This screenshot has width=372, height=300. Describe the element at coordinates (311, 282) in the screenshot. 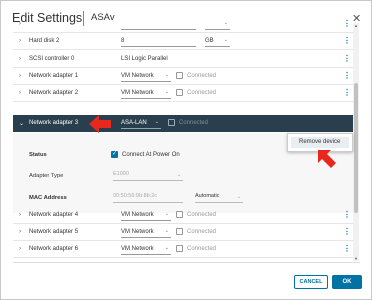

I see `cancel-button: CANCEL` at that location.